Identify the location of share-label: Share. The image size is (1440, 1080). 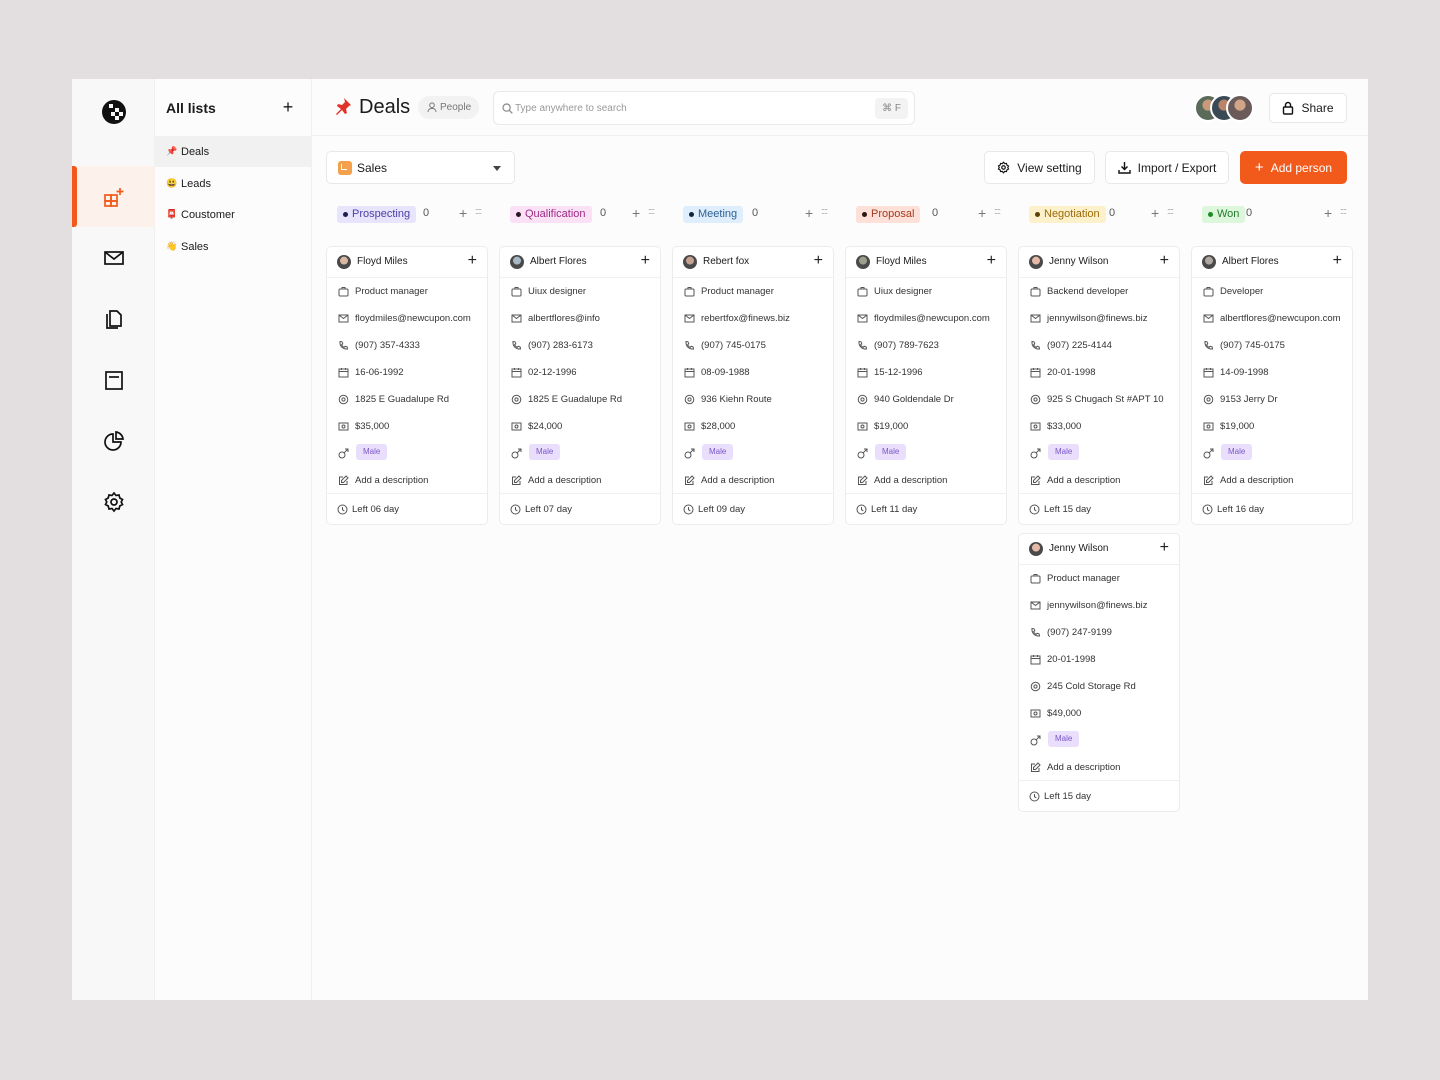
(1317, 108).